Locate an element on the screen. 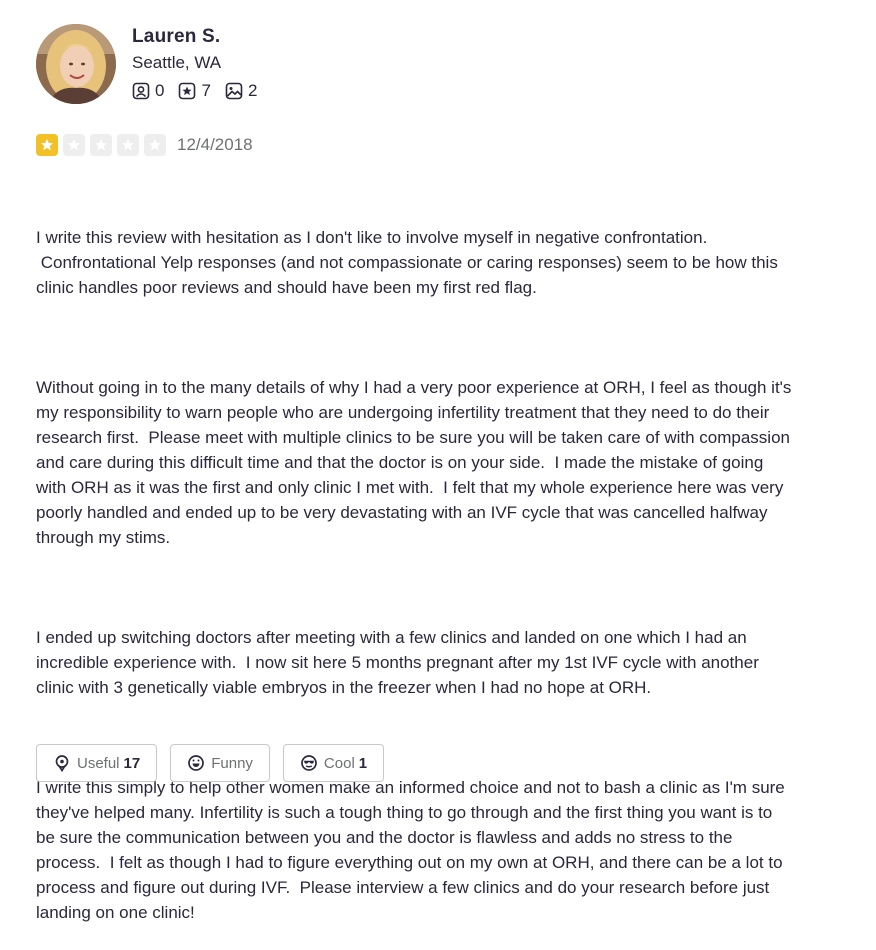 This screenshot has width=876, height=950. star-rating is located at coordinates (103, 145).